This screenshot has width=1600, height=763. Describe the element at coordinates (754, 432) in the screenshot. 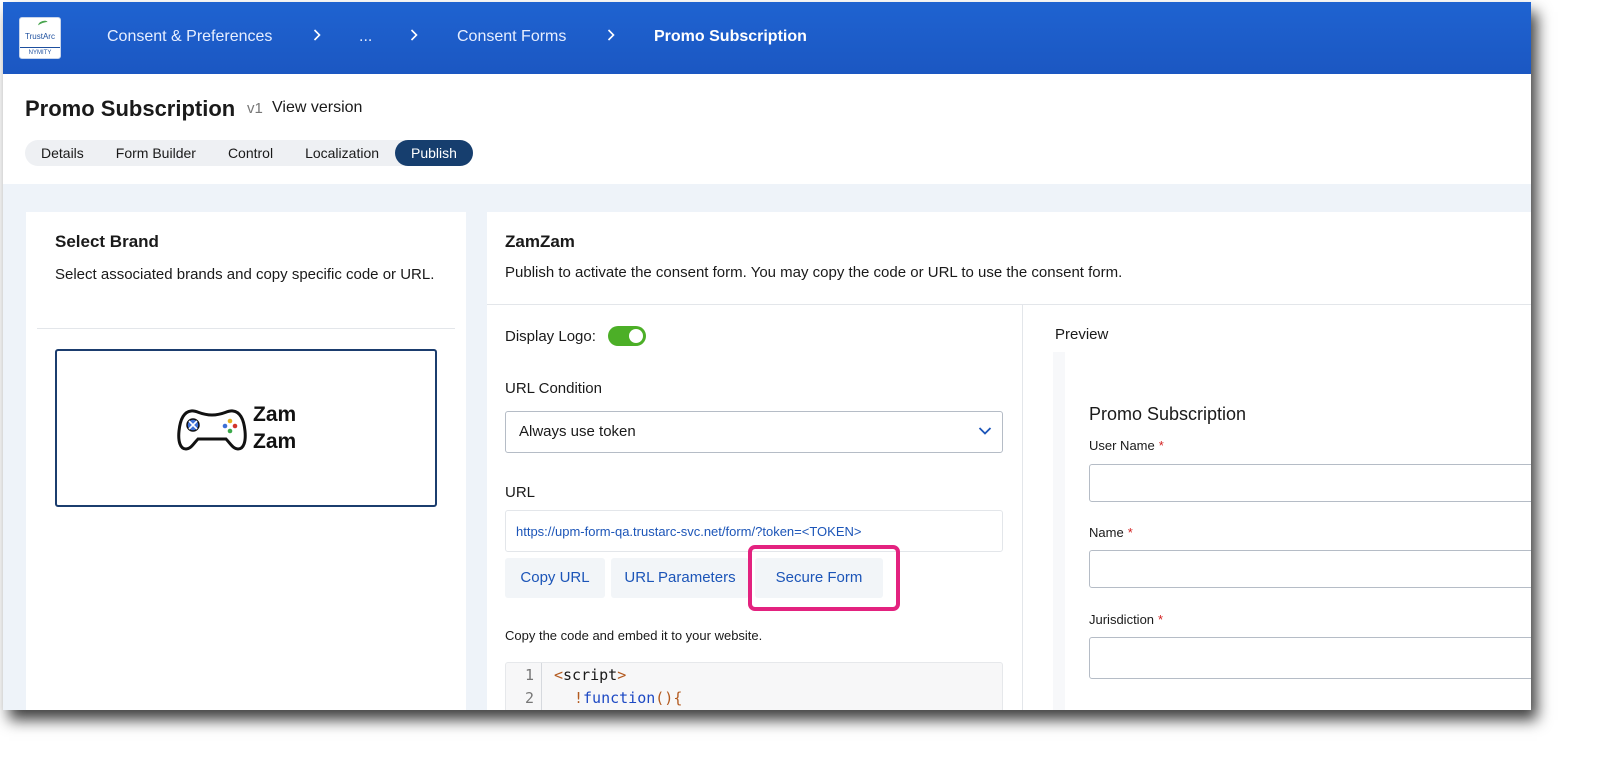

I see `url-condition-select: Always use token` at that location.